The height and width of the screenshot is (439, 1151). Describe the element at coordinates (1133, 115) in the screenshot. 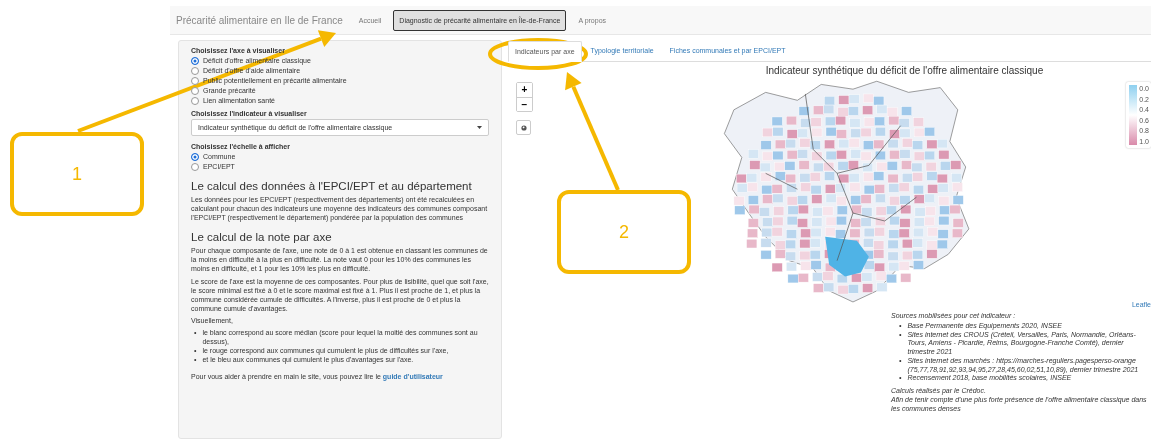

I see `legend-gradient` at that location.